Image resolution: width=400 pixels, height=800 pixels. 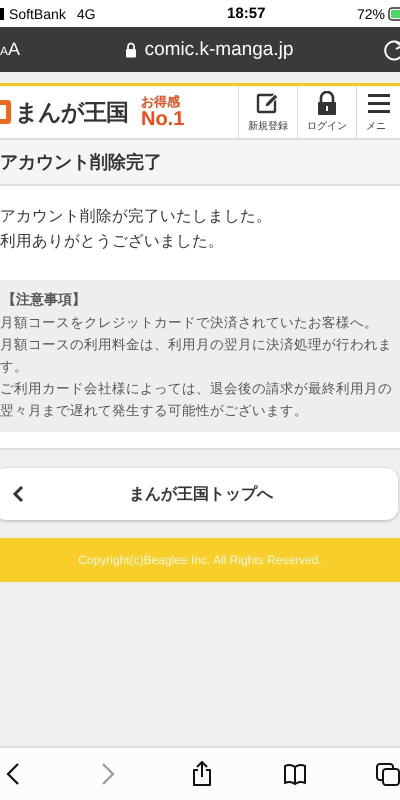 I want to click on carrier-name: SoftBank, so click(x=37, y=14).